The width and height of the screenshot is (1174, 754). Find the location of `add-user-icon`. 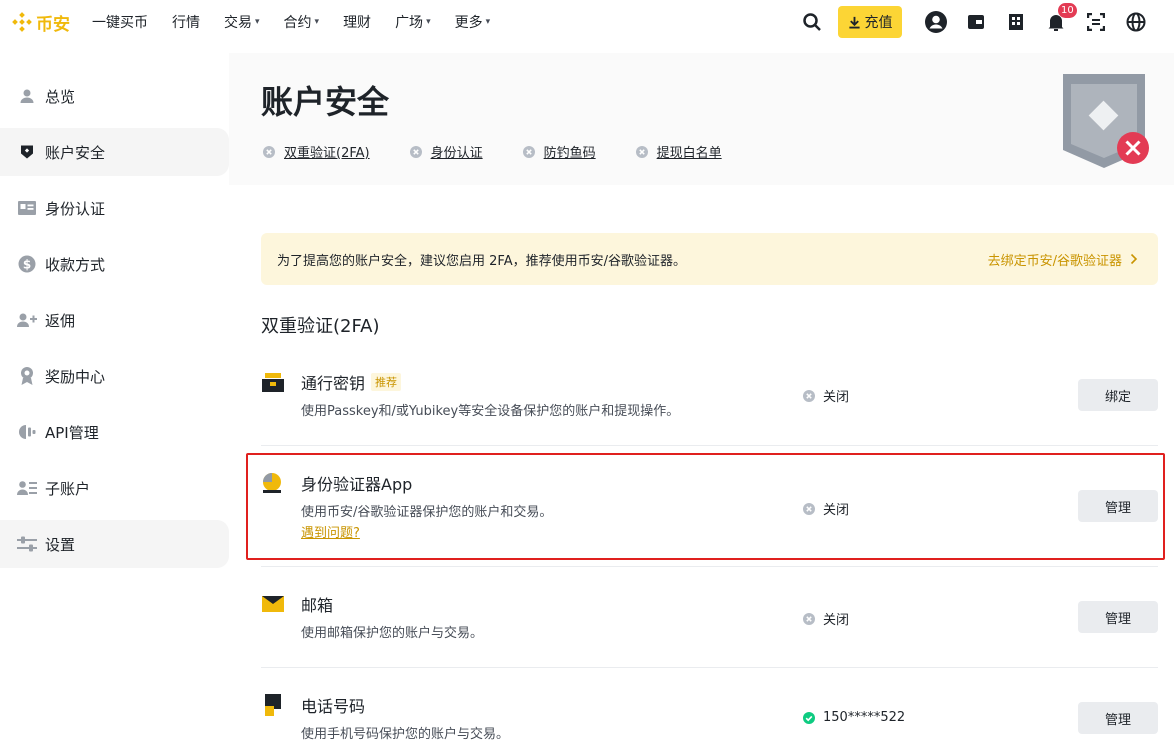

add-user-icon is located at coordinates (27, 320).